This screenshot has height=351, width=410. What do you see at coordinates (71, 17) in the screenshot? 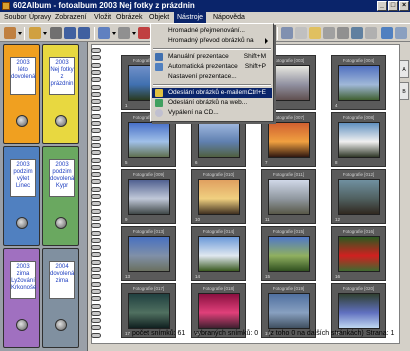
I see `menu-zobrazeni: Zobrazení` at bounding box center [71, 17].